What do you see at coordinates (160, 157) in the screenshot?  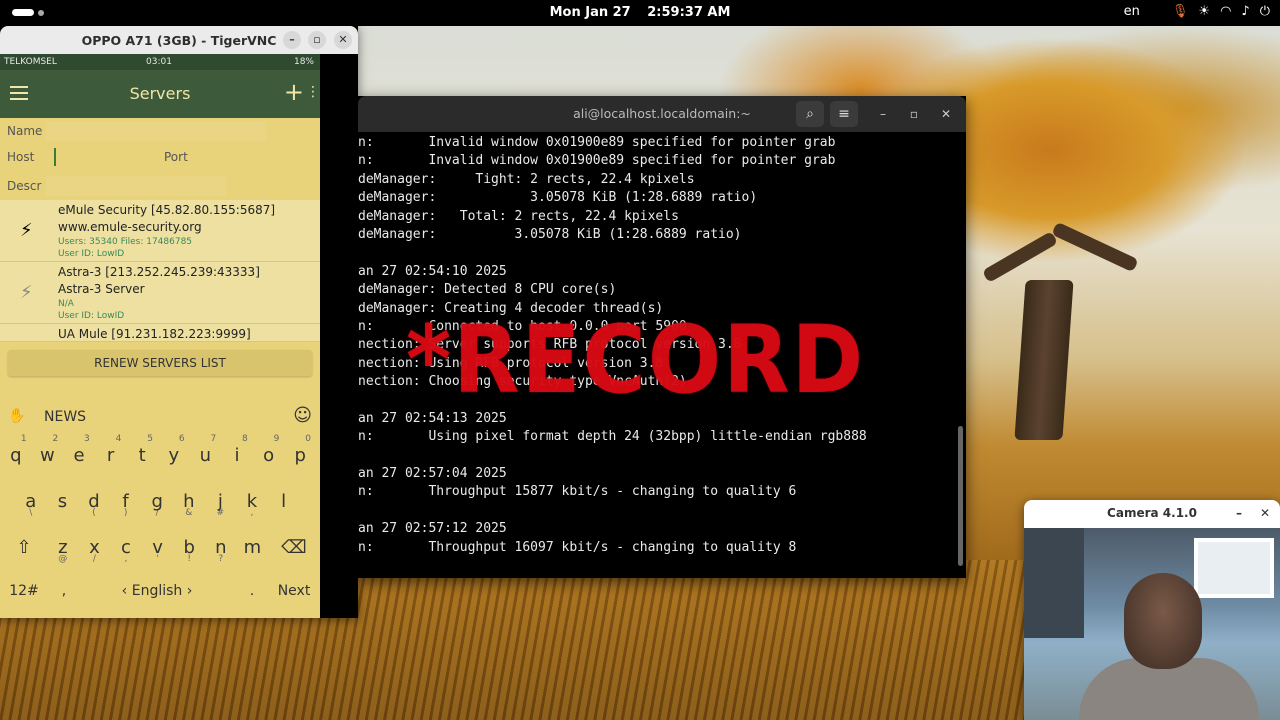 I see `host-row: Host Port` at bounding box center [160, 157].